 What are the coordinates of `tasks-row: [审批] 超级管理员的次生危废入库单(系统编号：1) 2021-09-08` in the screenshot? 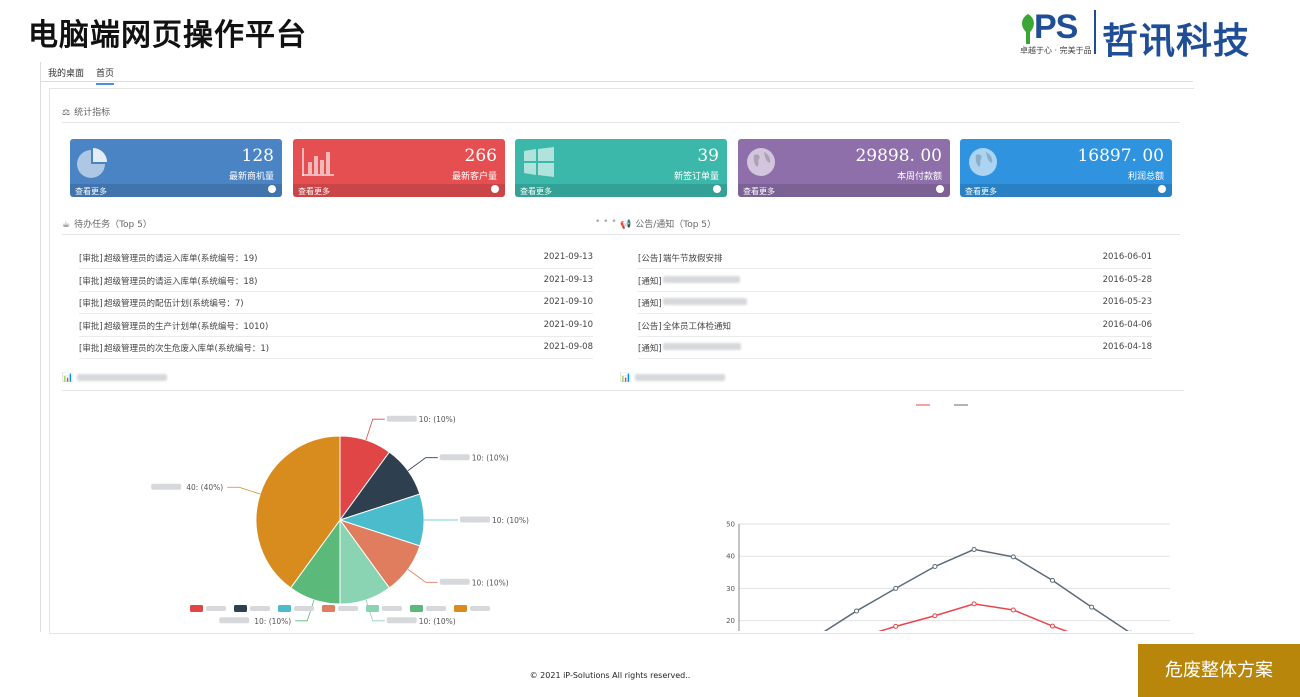 It's located at (336, 347).